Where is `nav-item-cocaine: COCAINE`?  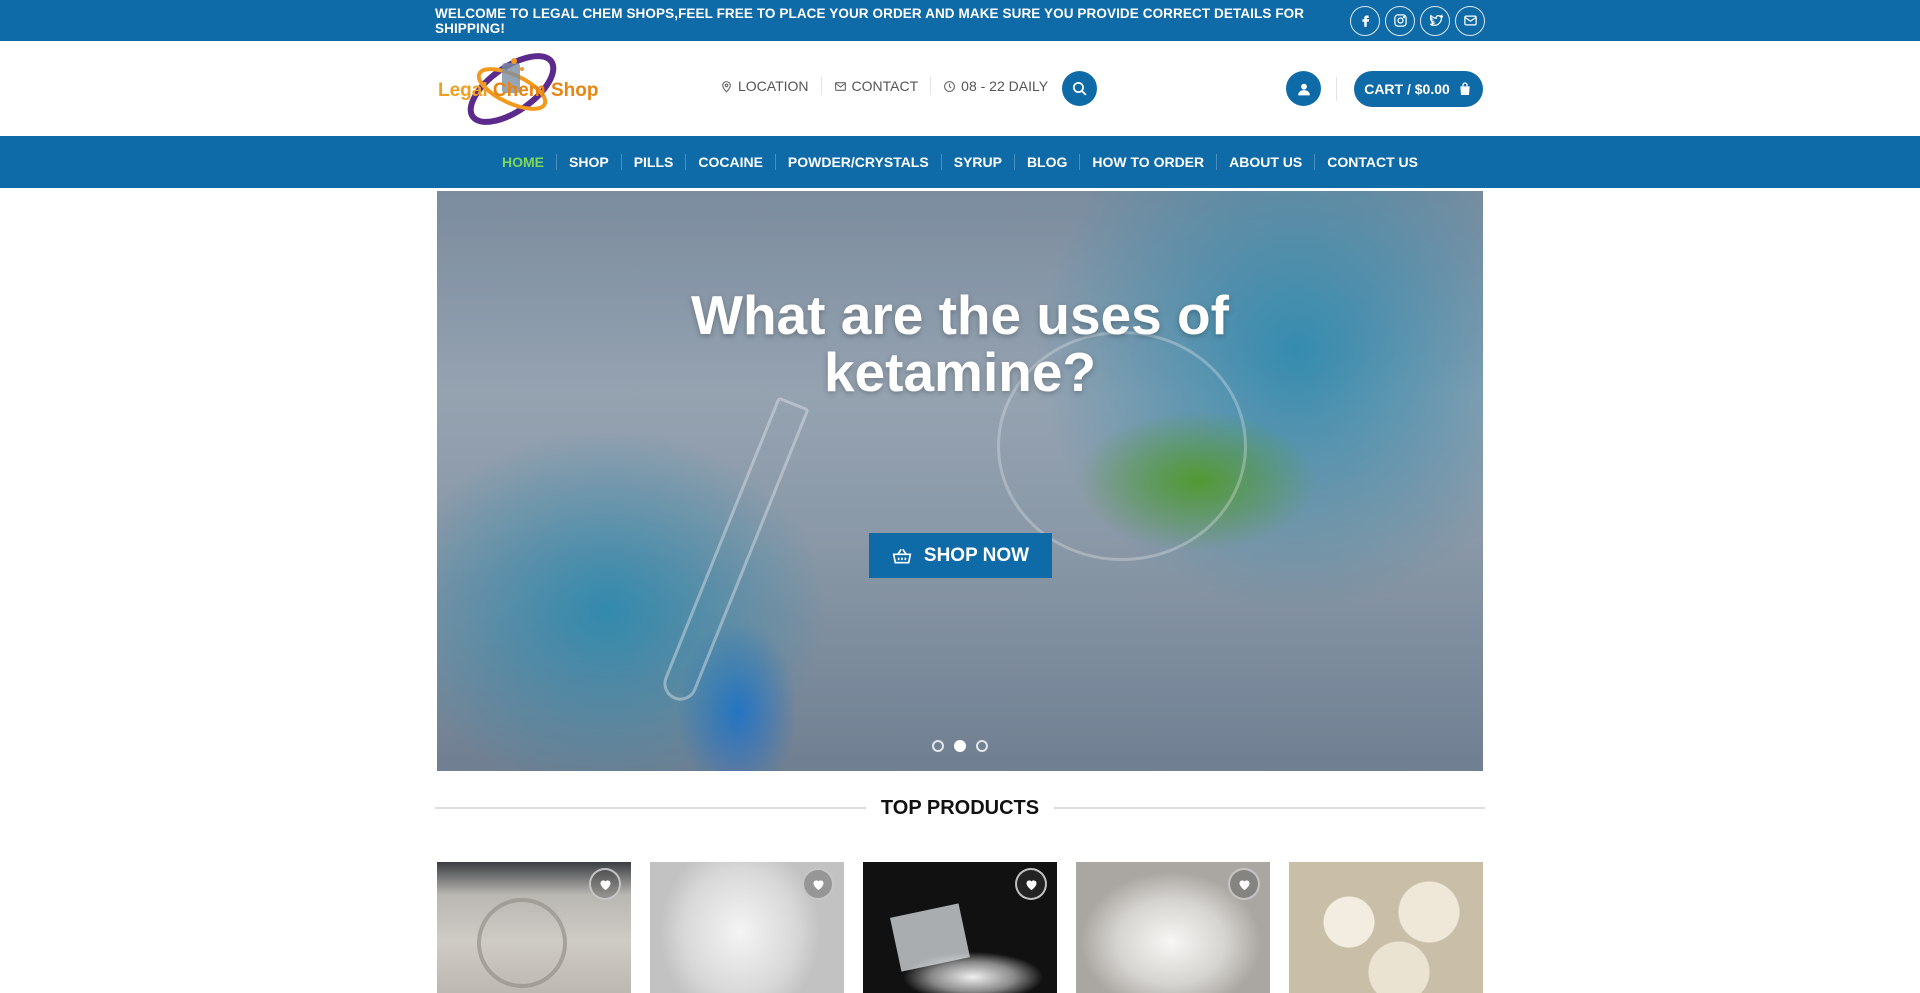 nav-item-cocaine: COCAINE is located at coordinates (731, 162).